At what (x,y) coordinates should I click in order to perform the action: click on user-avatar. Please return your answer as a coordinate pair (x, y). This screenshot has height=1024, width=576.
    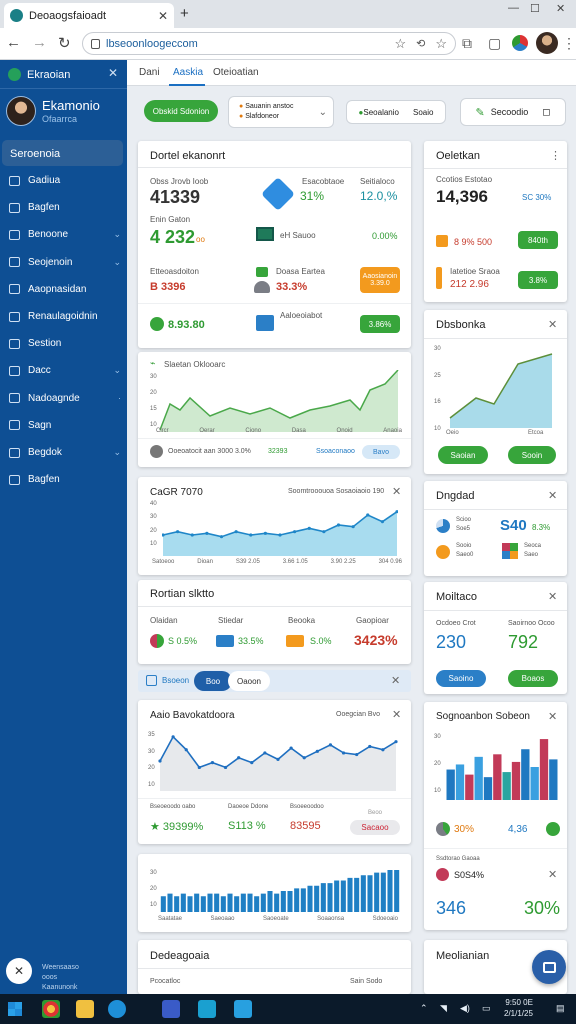
    Looking at the image, I should click on (547, 43).